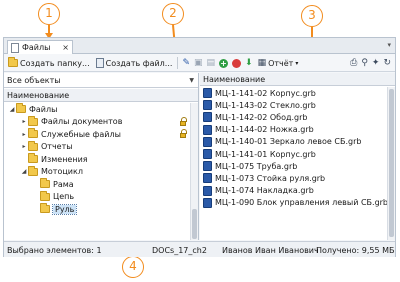  What do you see at coordinates (57, 147) in the screenshot?
I see `tree-item-label: Отчеты` at bounding box center [57, 147].